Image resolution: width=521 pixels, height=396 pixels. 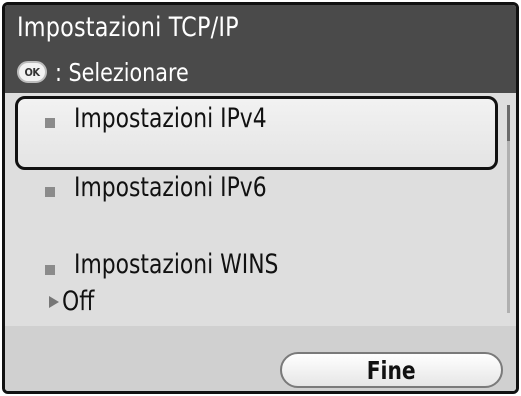 What do you see at coordinates (128, 27) in the screenshot?
I see `page-title: Impostazioni TCP/IP` at bounding box center [128, 27].